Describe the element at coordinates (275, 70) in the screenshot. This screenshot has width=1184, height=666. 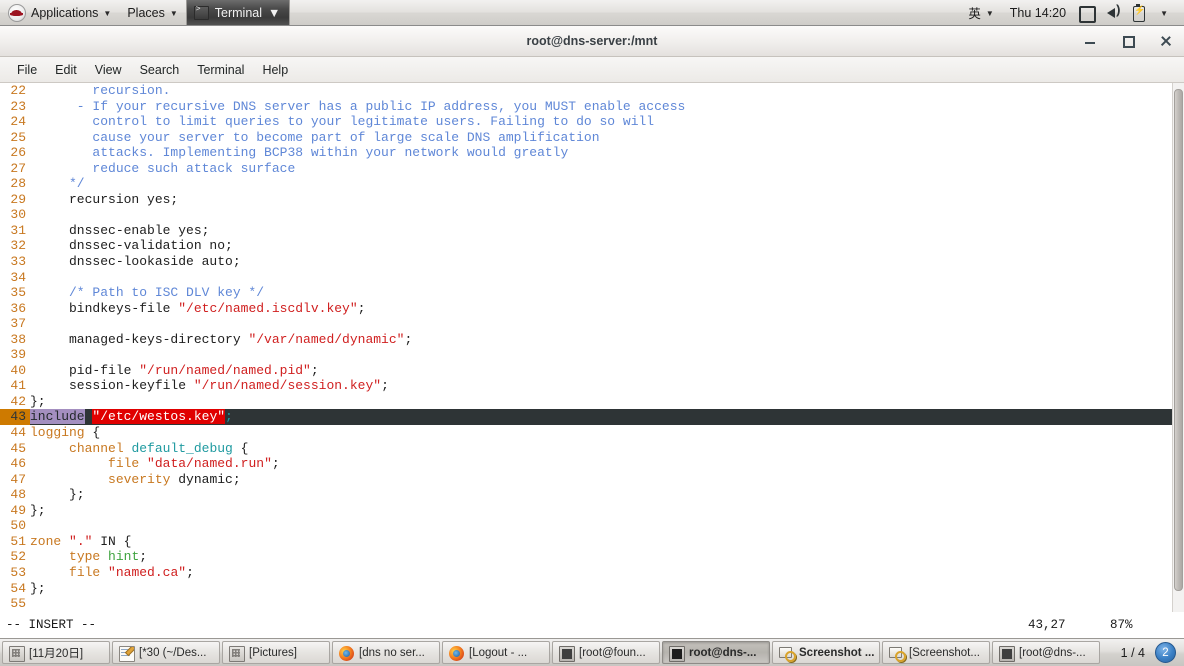
I see `menu-item-help: Help` at that location.